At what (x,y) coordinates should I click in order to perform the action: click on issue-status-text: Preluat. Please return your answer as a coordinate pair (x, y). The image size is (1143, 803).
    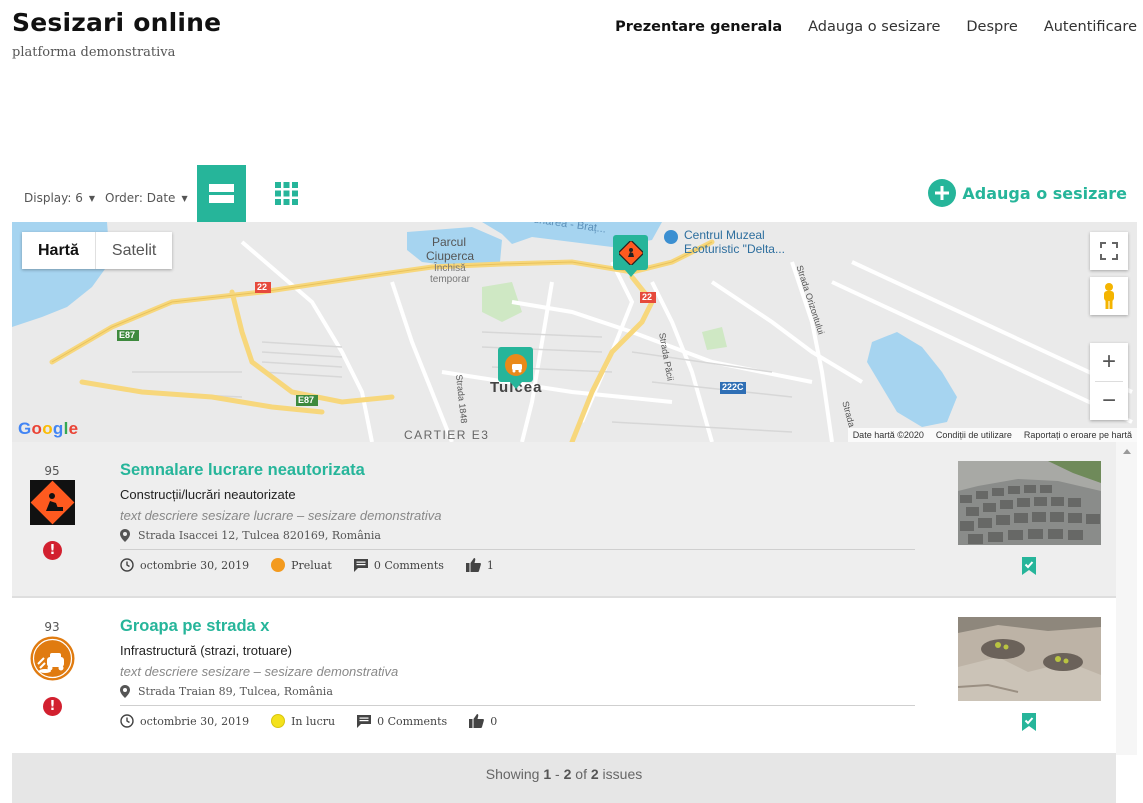
    Looking at the image, I should click on (311, 565).